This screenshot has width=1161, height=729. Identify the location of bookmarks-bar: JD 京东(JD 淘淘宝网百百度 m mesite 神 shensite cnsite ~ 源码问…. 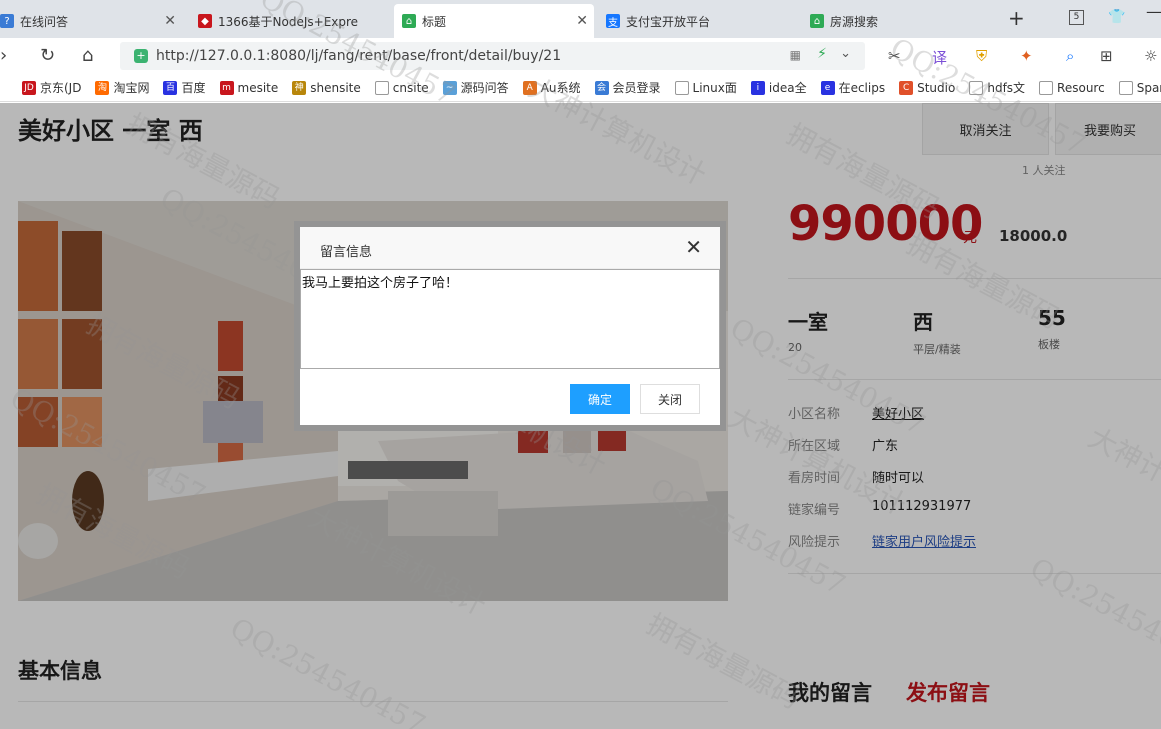
(580, 88).